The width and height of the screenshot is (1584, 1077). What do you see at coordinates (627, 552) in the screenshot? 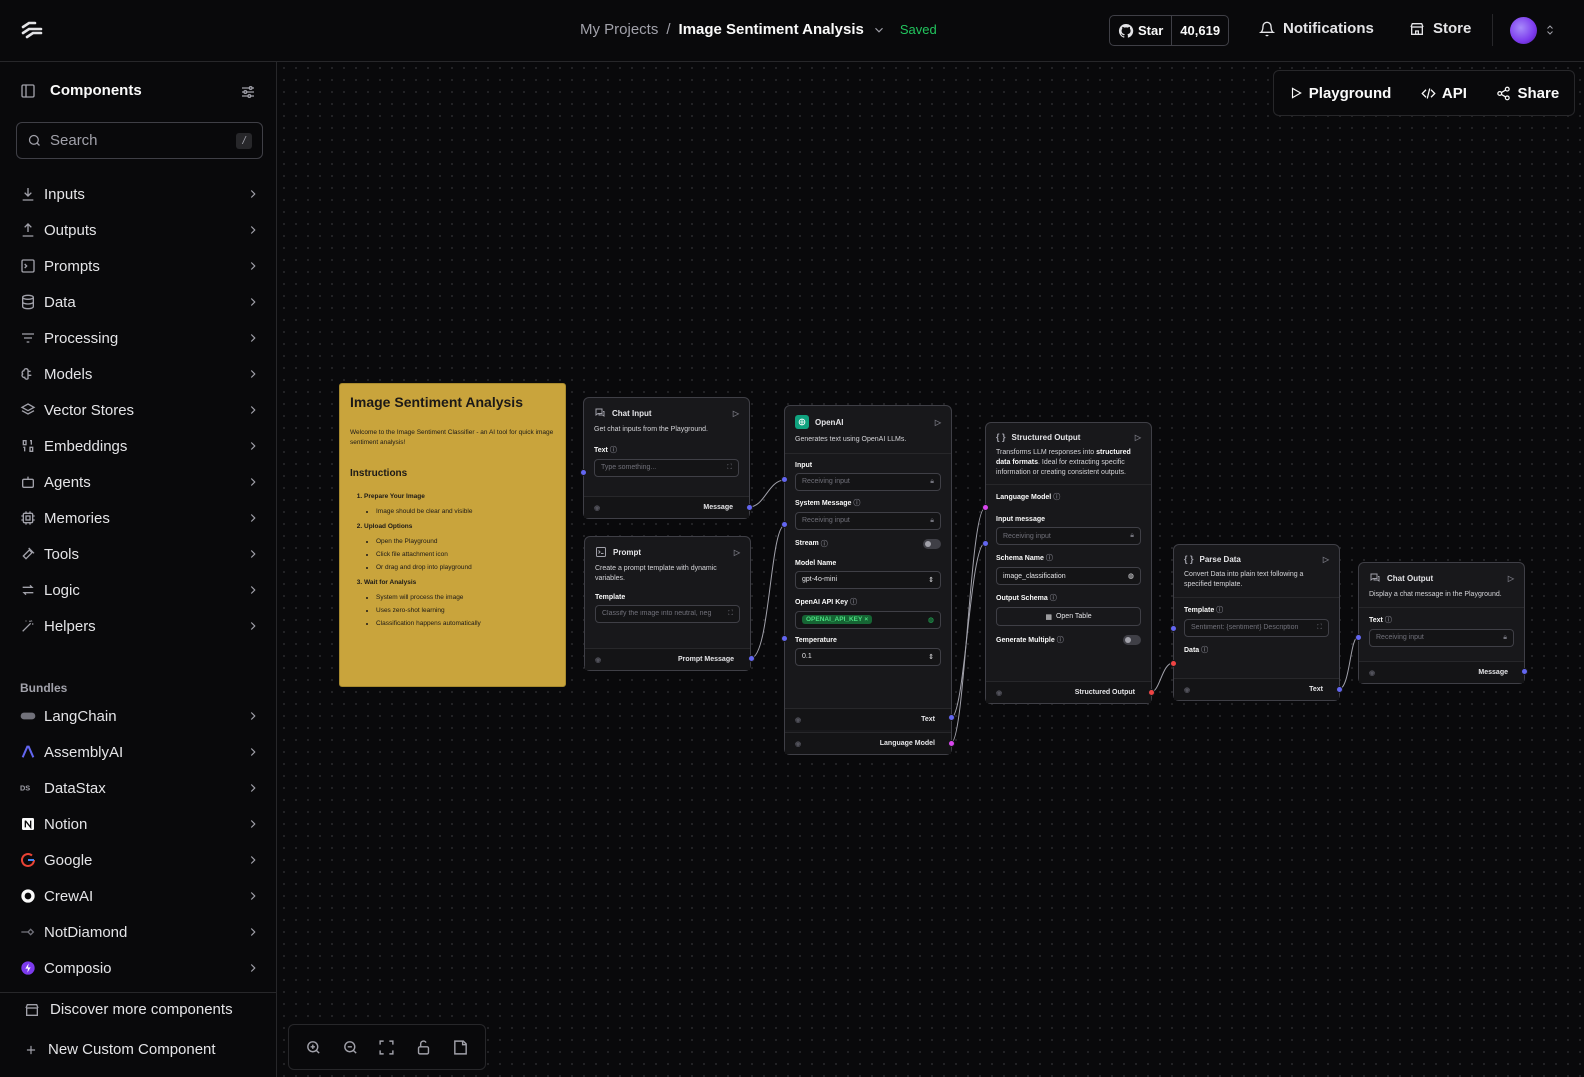
I see `node-title: Prompt` at bounding box center [627, 552].